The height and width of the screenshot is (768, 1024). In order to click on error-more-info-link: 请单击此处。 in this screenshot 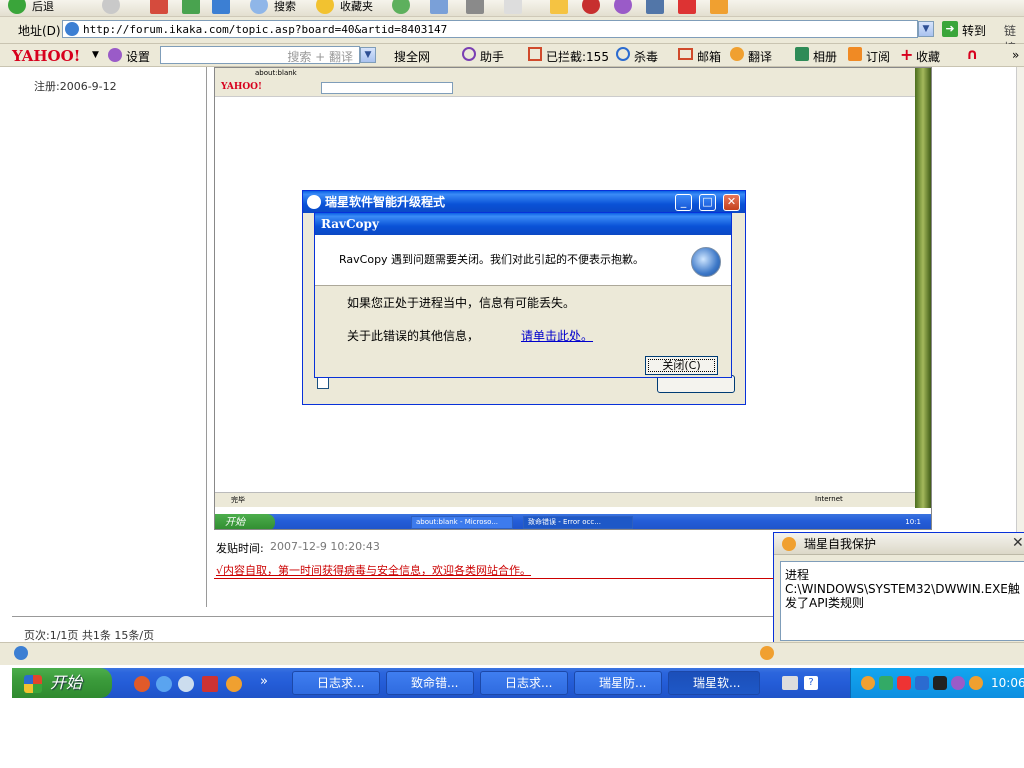, I will do `click(557, 335)`.